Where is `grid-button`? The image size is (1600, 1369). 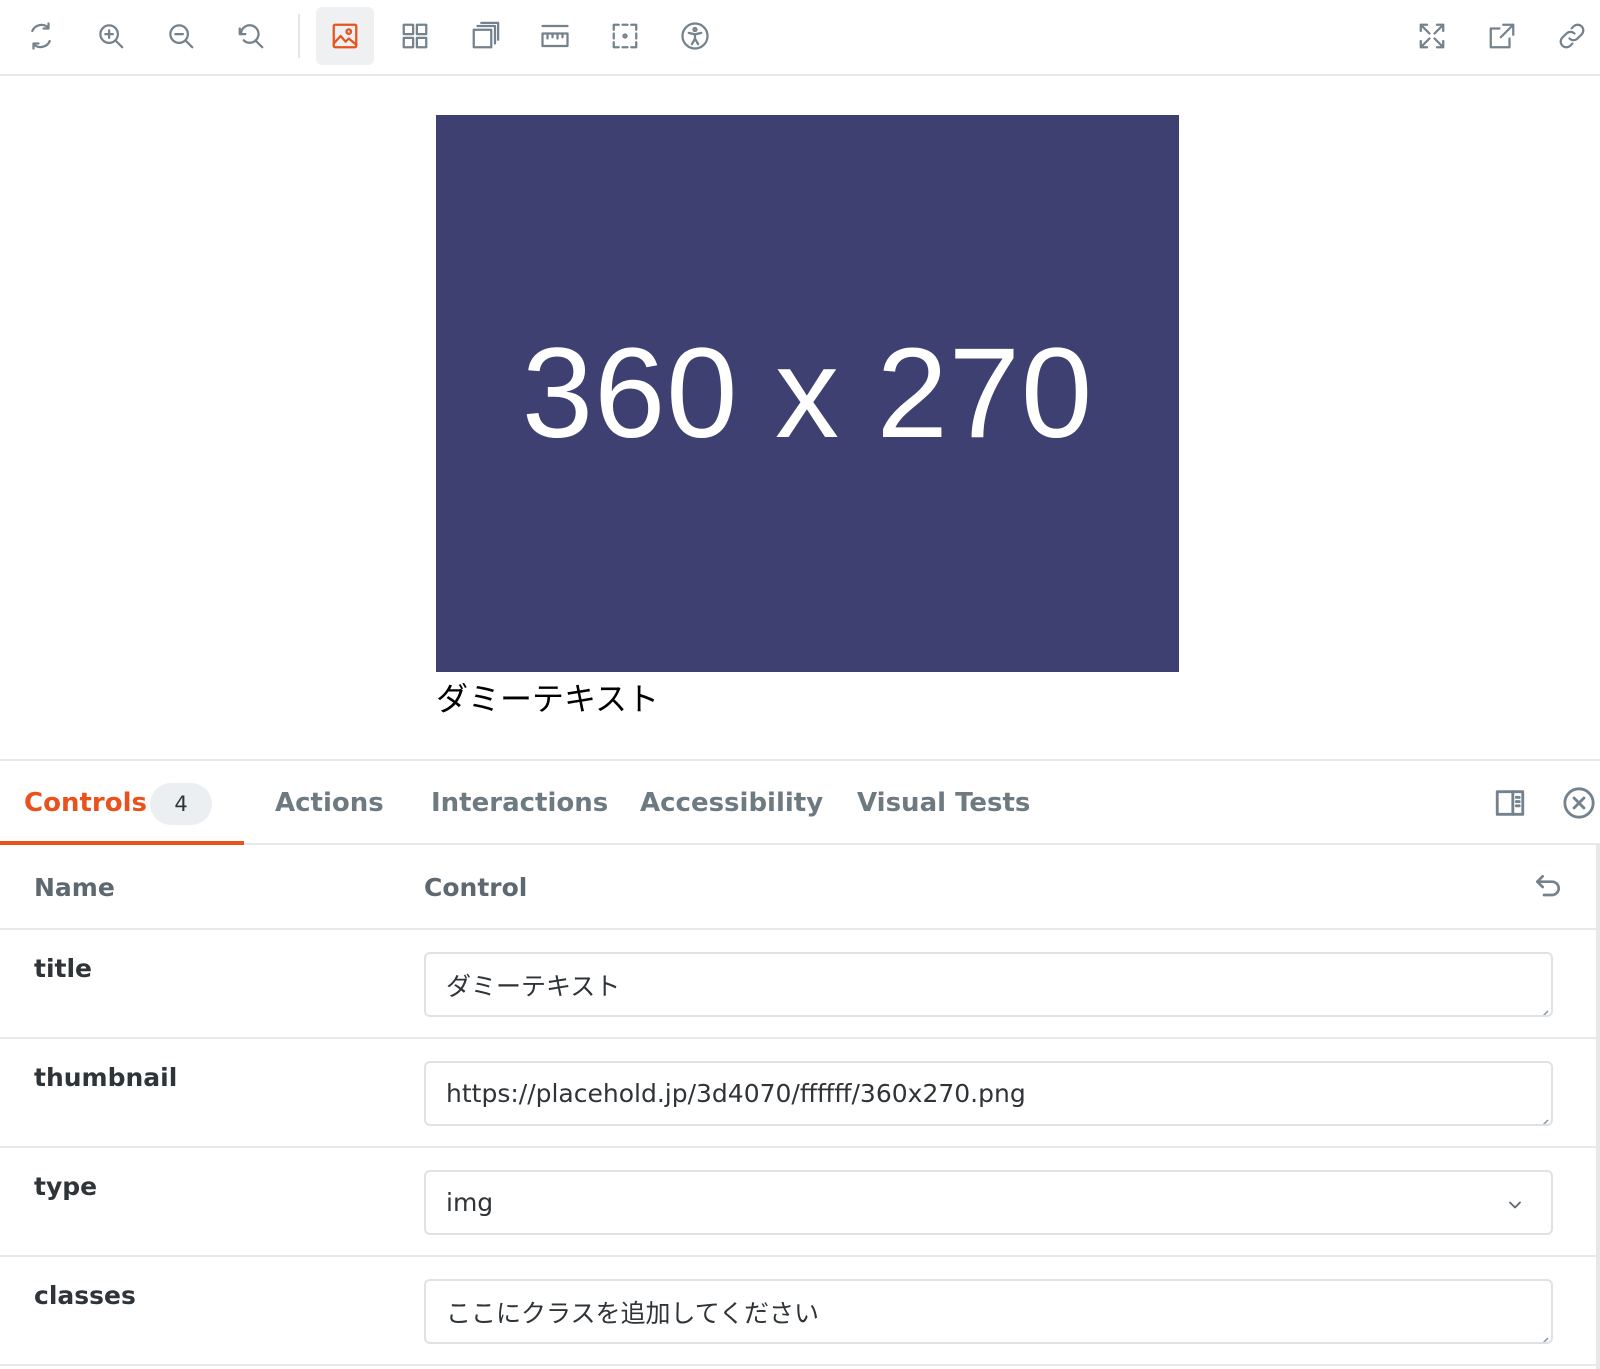 grid-button is located at coordinates (415, 36).